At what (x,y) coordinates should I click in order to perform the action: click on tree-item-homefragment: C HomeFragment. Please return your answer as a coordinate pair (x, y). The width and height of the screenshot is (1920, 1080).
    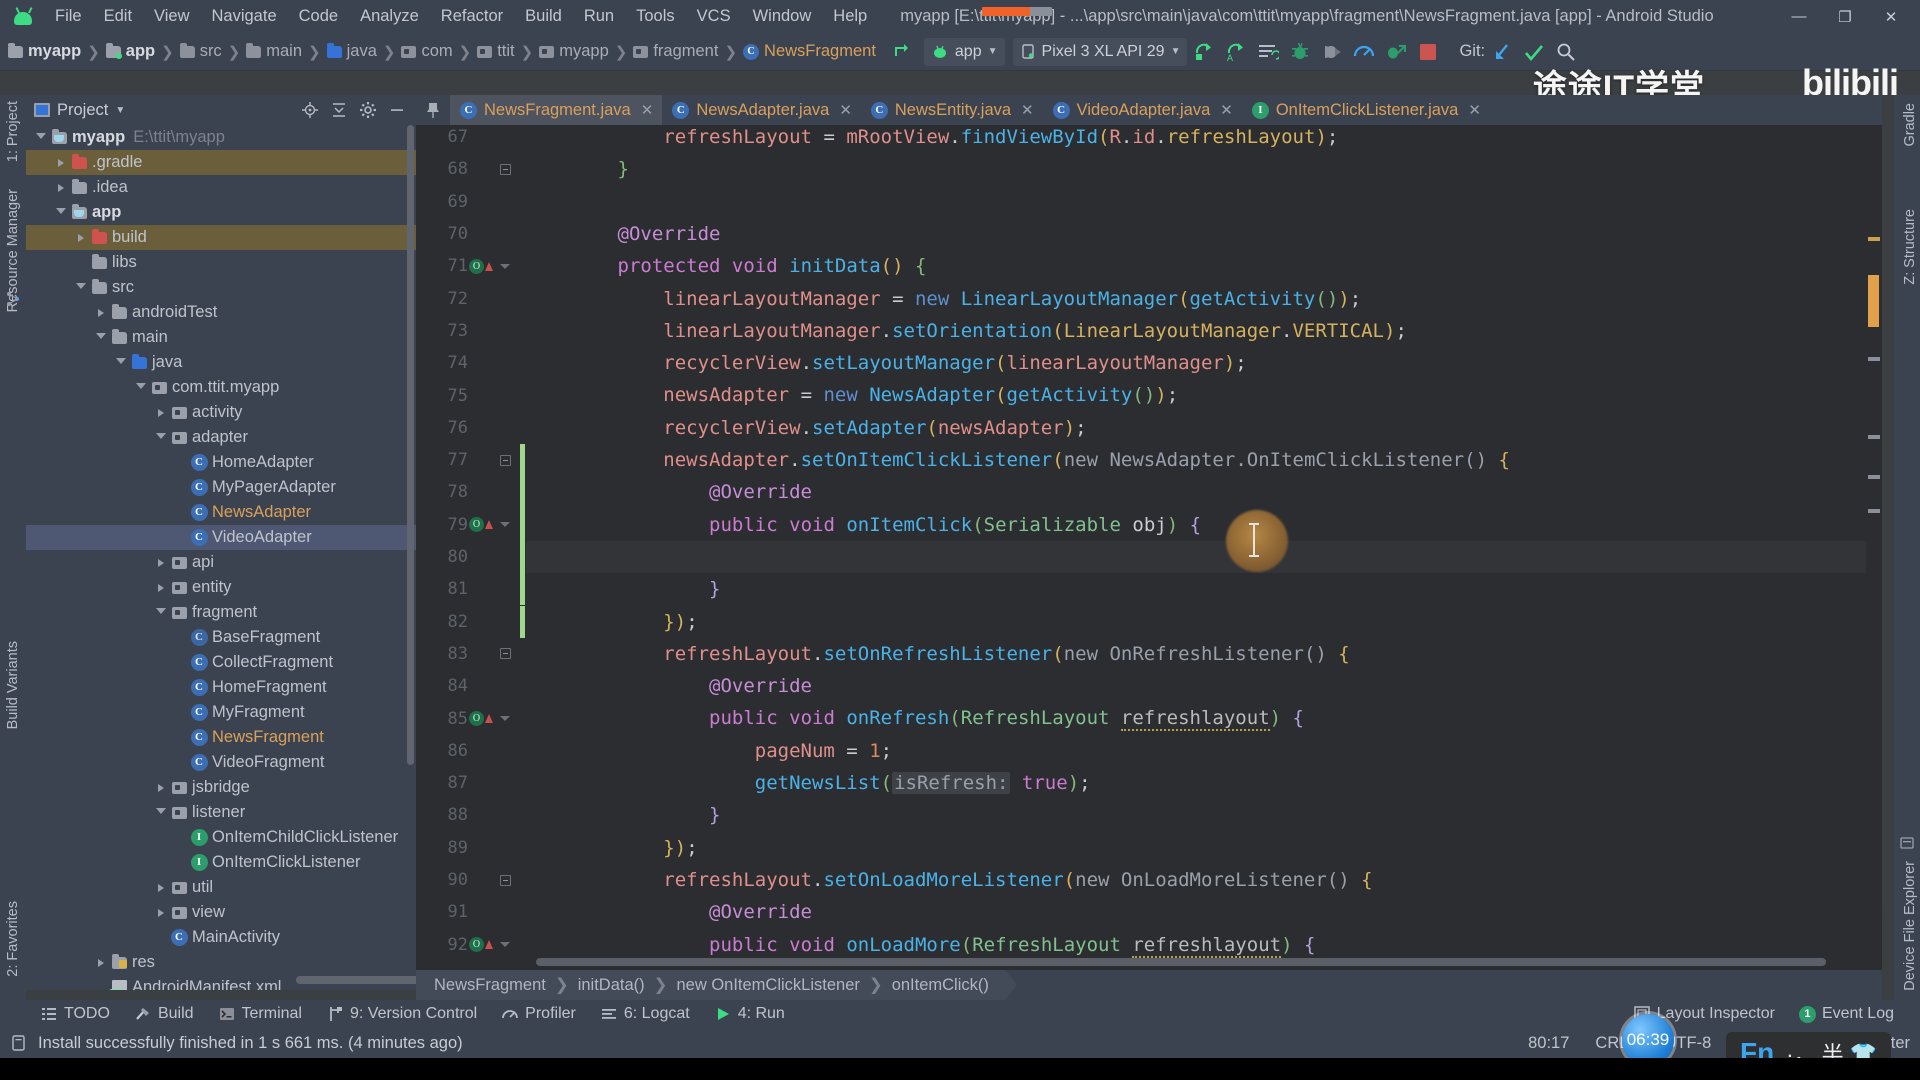
    Looking at the image, I should click on (221, 687).